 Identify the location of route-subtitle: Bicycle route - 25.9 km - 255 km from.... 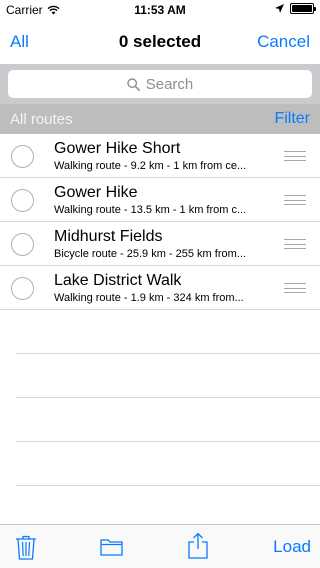
(150, 254).